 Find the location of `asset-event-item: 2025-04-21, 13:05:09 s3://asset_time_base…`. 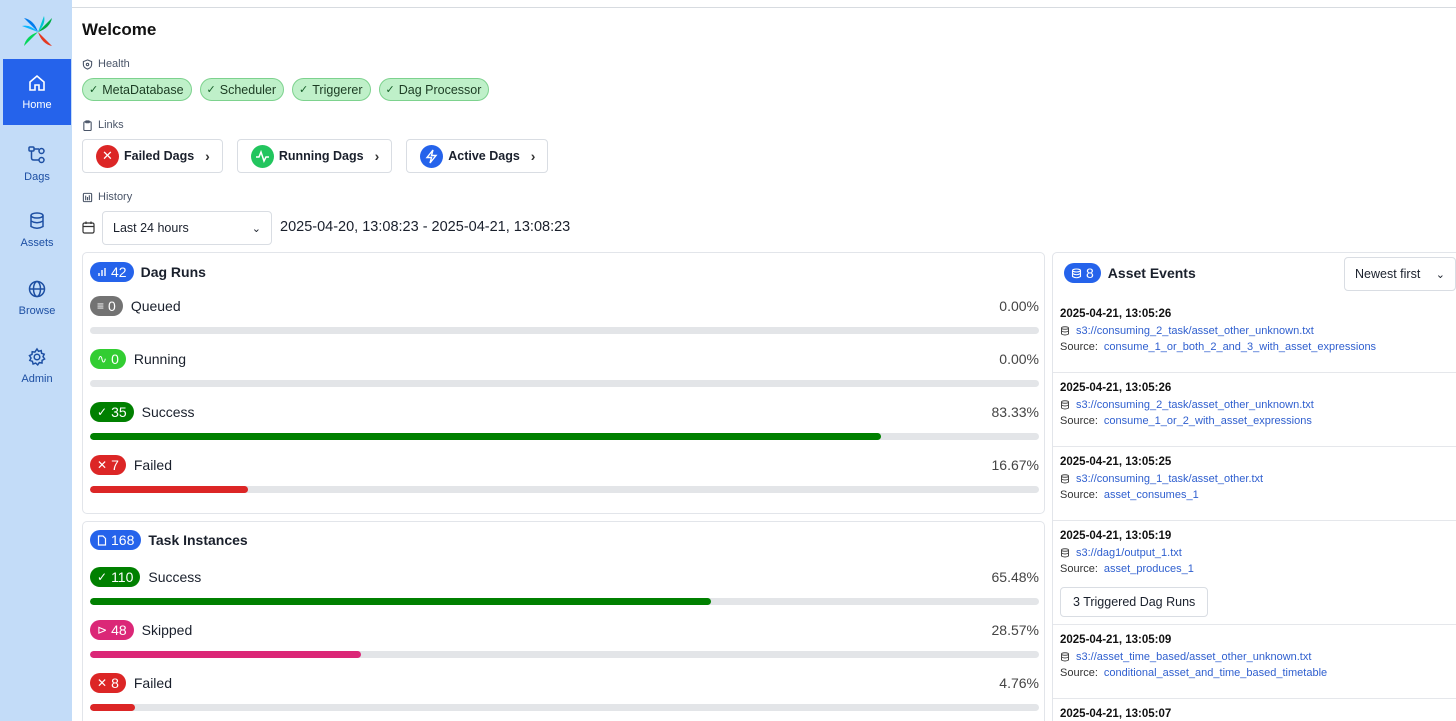

asset-event-item: 2025-04-21, 13:05:09 s3://asset_time_base… is located at coordinates (1254, 662).